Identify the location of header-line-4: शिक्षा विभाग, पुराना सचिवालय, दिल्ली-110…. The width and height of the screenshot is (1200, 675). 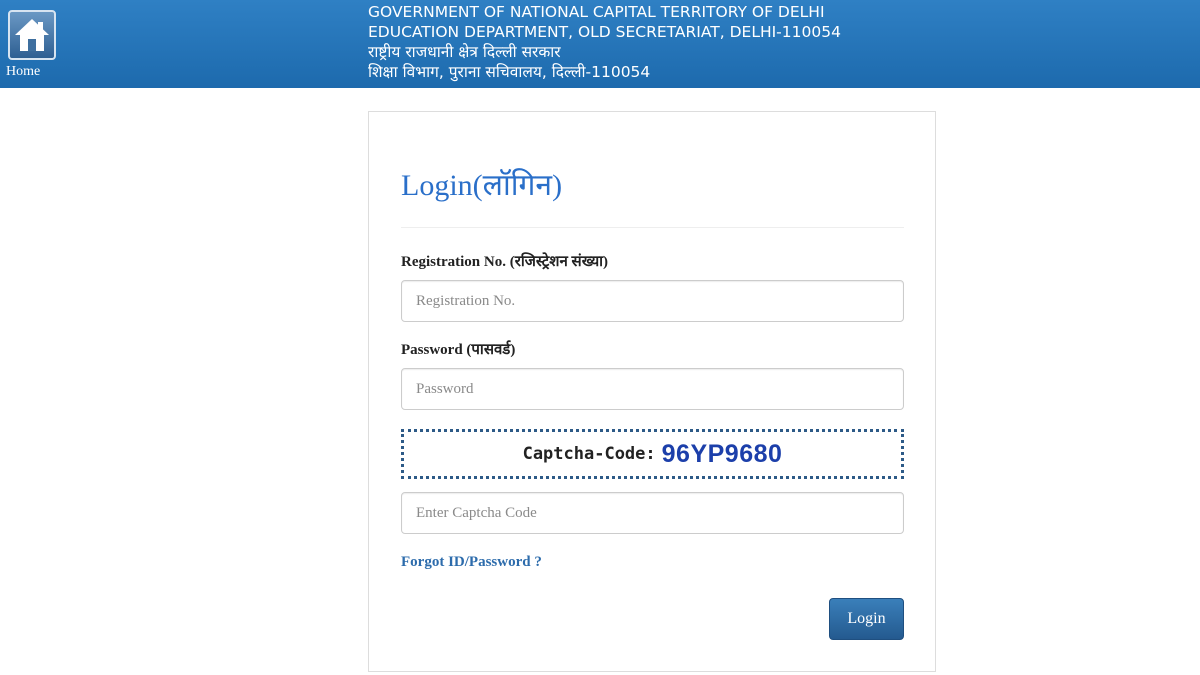
(509, 72).